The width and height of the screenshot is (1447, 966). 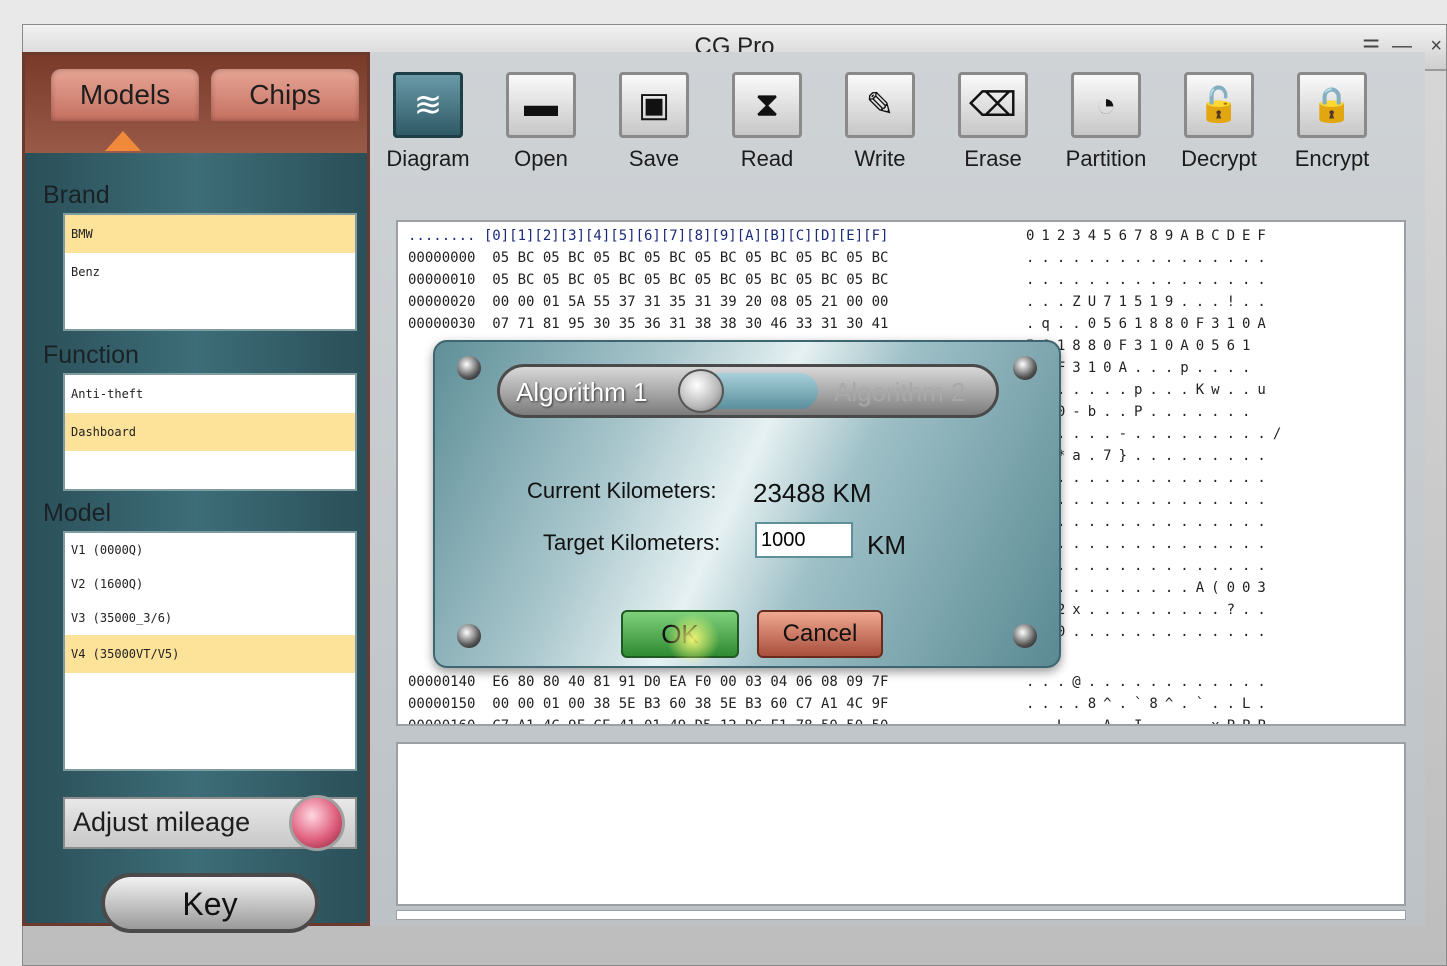 I want to click on brand-item-bmw: BMW, so click(x=210, y=234).